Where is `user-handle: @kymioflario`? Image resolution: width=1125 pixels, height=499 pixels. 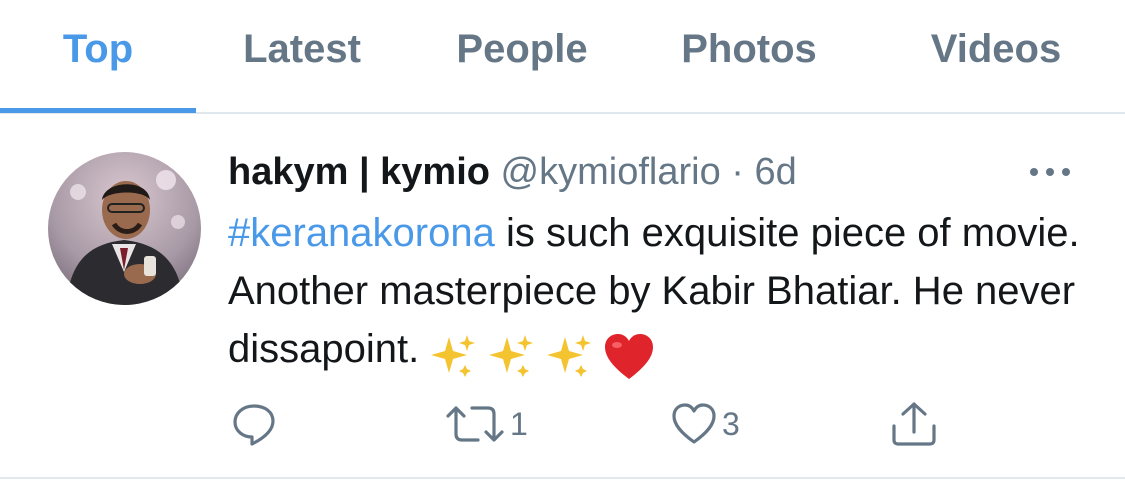
user-handle: @kymioflario is located at coordinates (611, 172).